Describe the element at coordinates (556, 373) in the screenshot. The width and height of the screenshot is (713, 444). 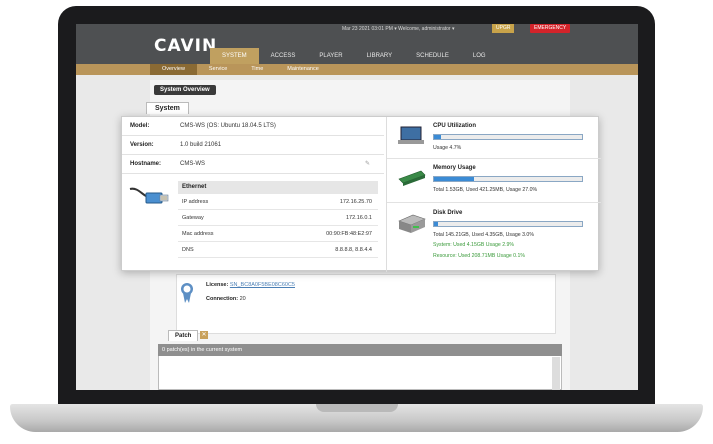
I see `patch-scrollbar` at that location.